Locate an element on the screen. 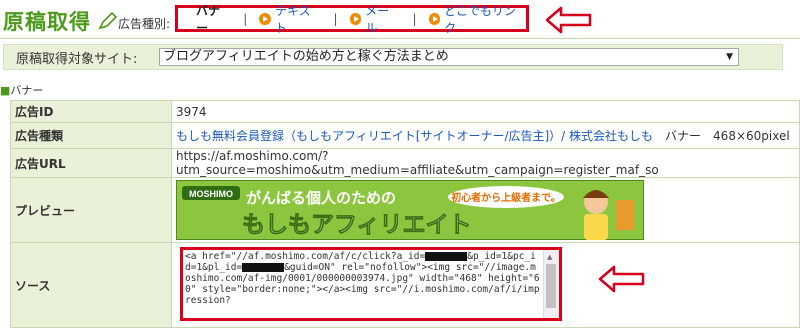 Image resolution: width=800 pixels, height=328 pixels. banner-line1: がんばる個人のための is located at coordinates (321, 198).